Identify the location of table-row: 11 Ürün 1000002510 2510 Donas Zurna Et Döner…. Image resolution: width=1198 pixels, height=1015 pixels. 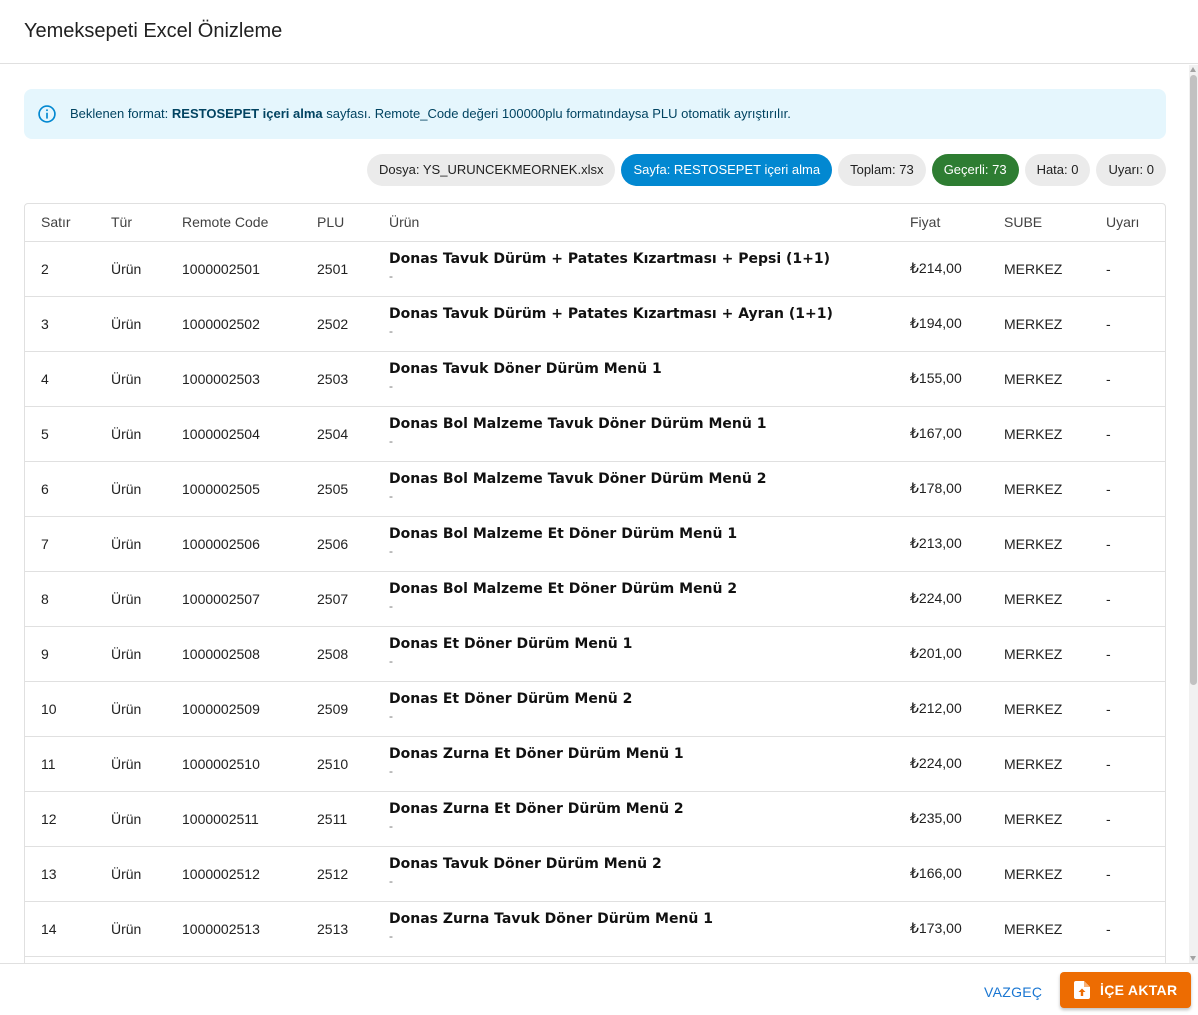
(595, 764).